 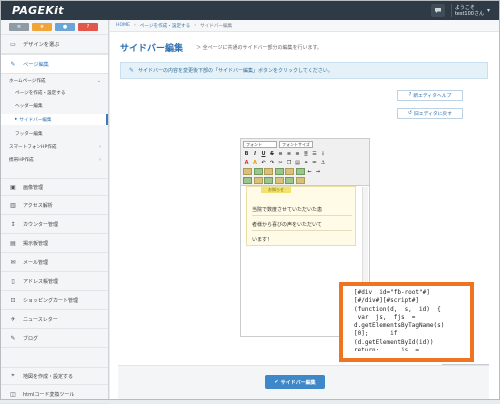 What do you see at coordinates (54, 133) in the screenshot?
I see `sidebar-item-footer-edit: フッター編集` at bounding box center [54, 133].